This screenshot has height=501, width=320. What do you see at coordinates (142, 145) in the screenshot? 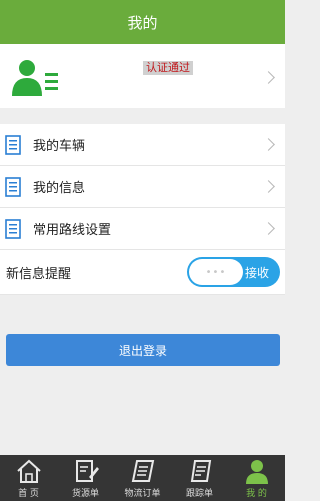
I see `menu-item-my-vehicles: 我的车辆` at bounding box center [142, 145].